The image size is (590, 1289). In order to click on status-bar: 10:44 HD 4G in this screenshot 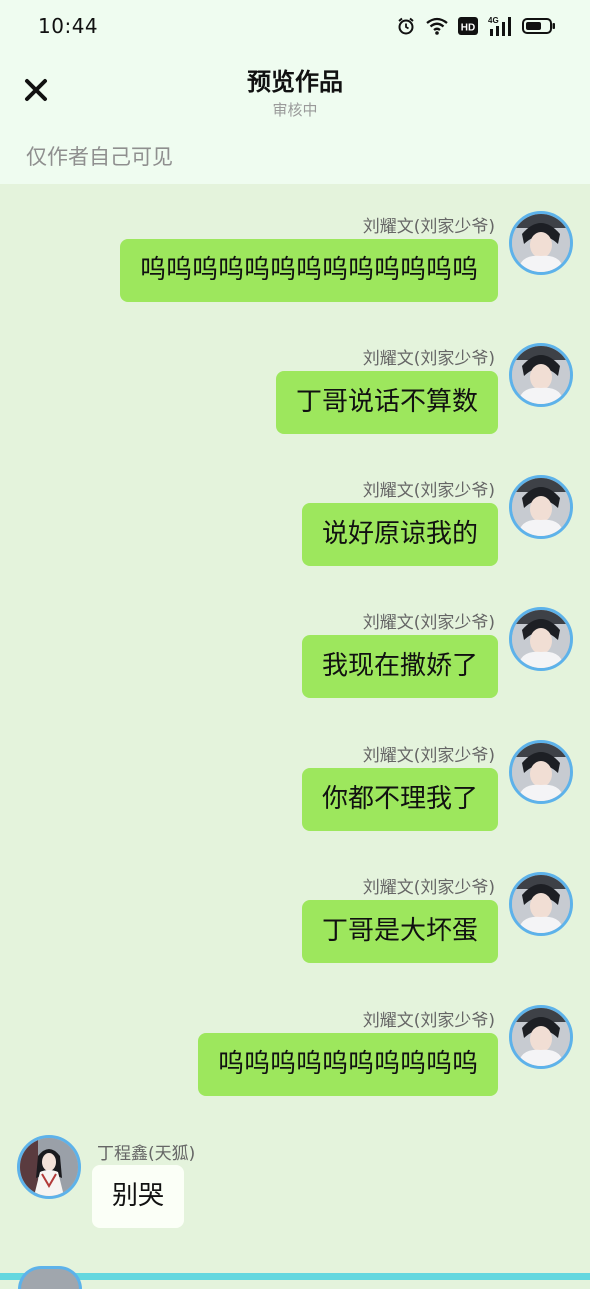, I will do `click(295, 26)`.